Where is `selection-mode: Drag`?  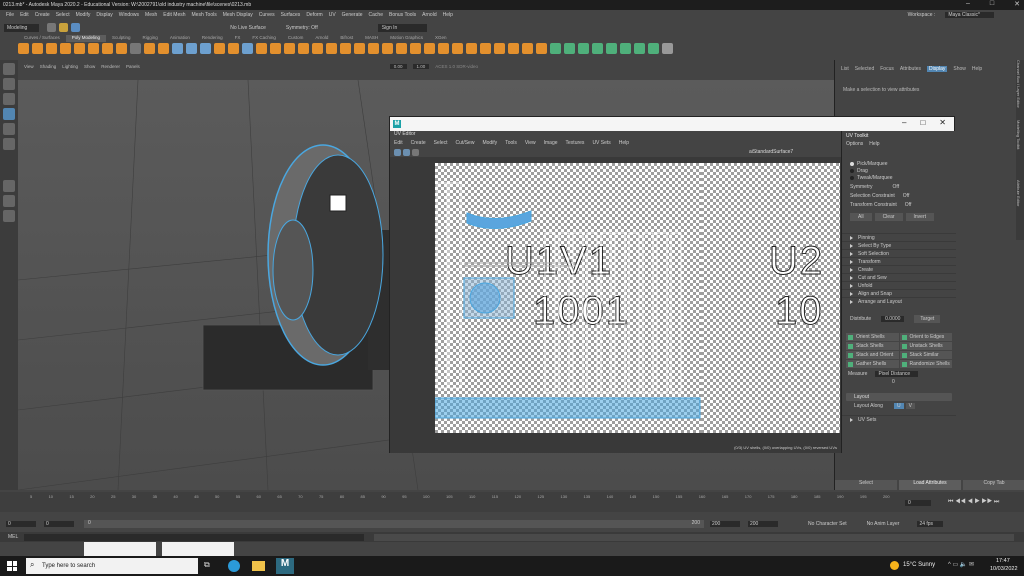 selection-mode: Drag is located at coordinates (903, 171).